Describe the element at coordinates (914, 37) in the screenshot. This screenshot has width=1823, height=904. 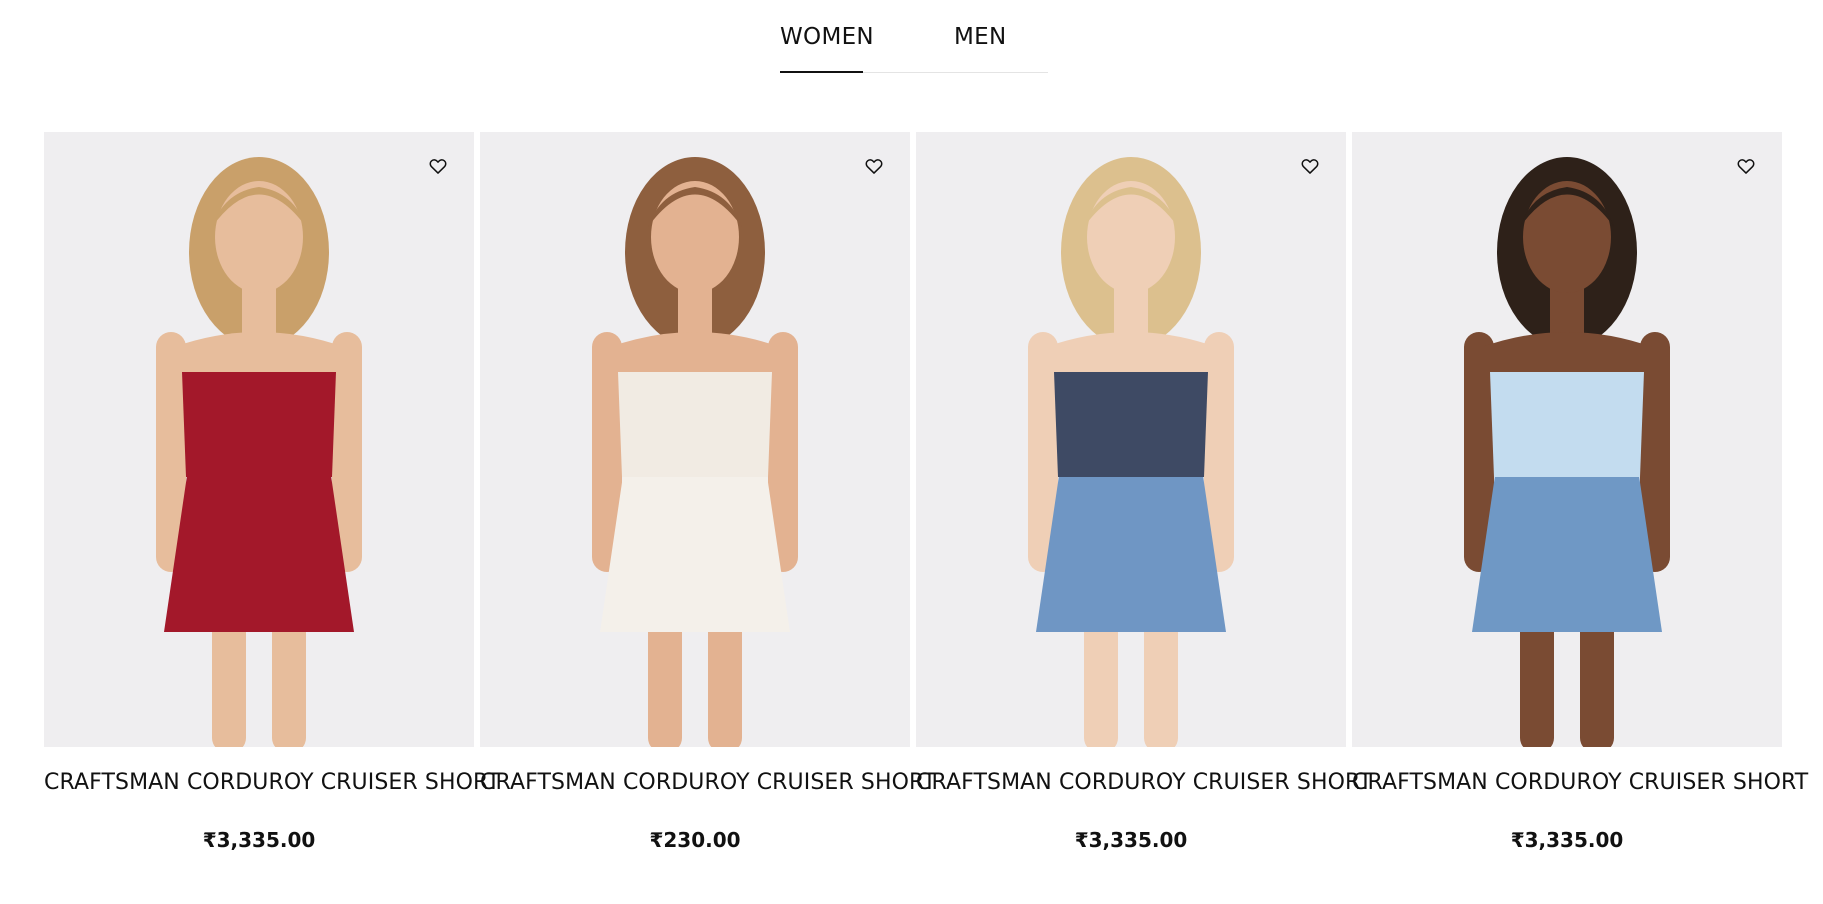
I see `category-tabs: WOMEN MEN` at that location.